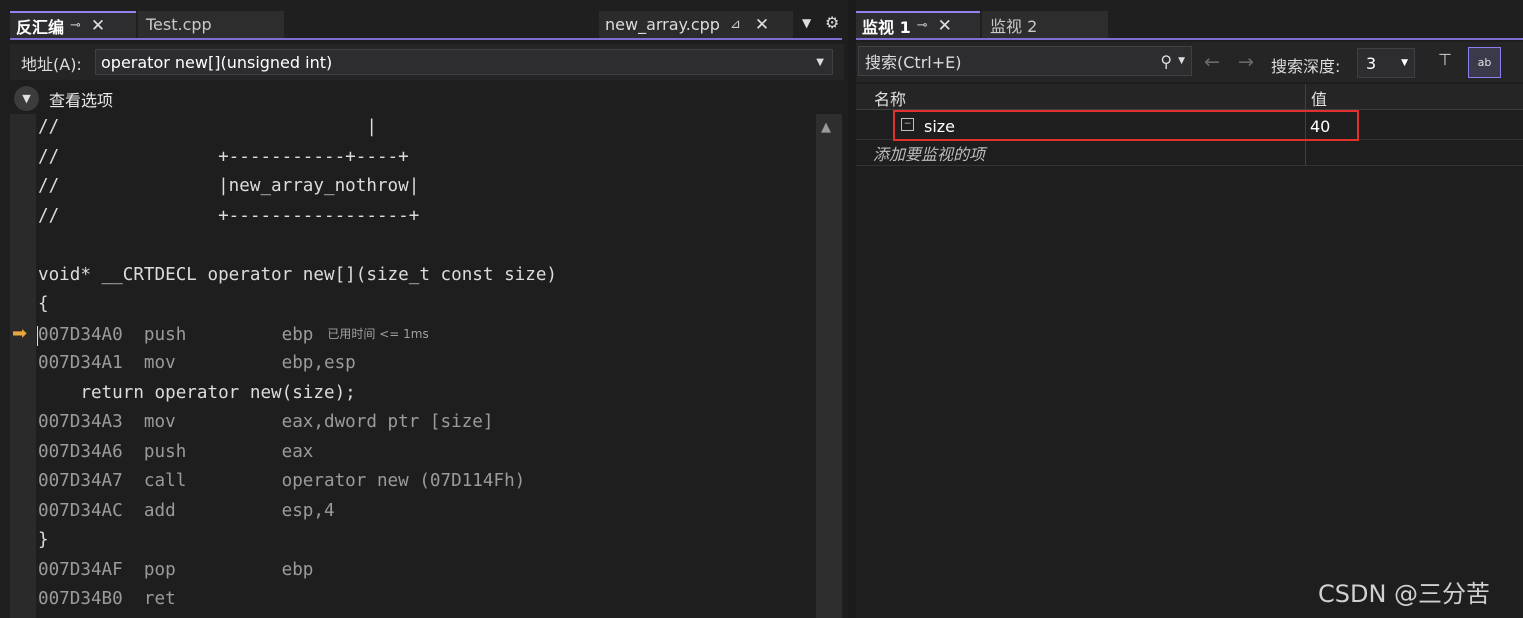 The height and width of the screenshot is (618, 1523). I want to click on search-icon: ⚲, so click(1166, 61).